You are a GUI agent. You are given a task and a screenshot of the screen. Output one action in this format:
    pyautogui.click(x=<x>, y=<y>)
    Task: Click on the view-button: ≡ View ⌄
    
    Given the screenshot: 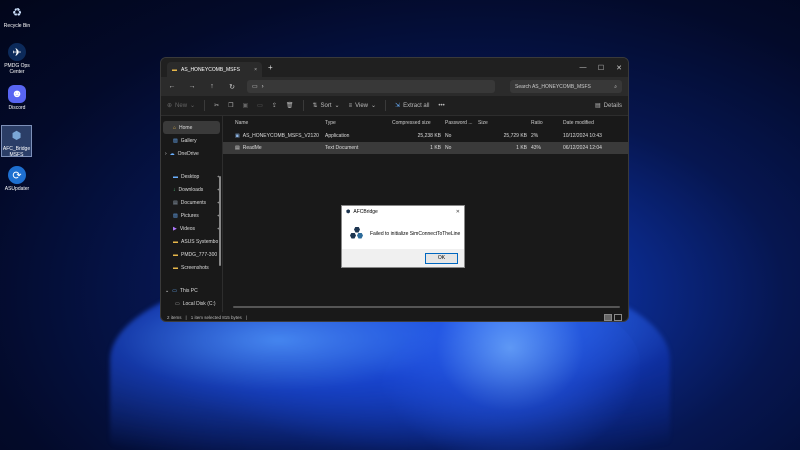 What is the action you would take?
    pyautogui.click(x=363, y=106)
    